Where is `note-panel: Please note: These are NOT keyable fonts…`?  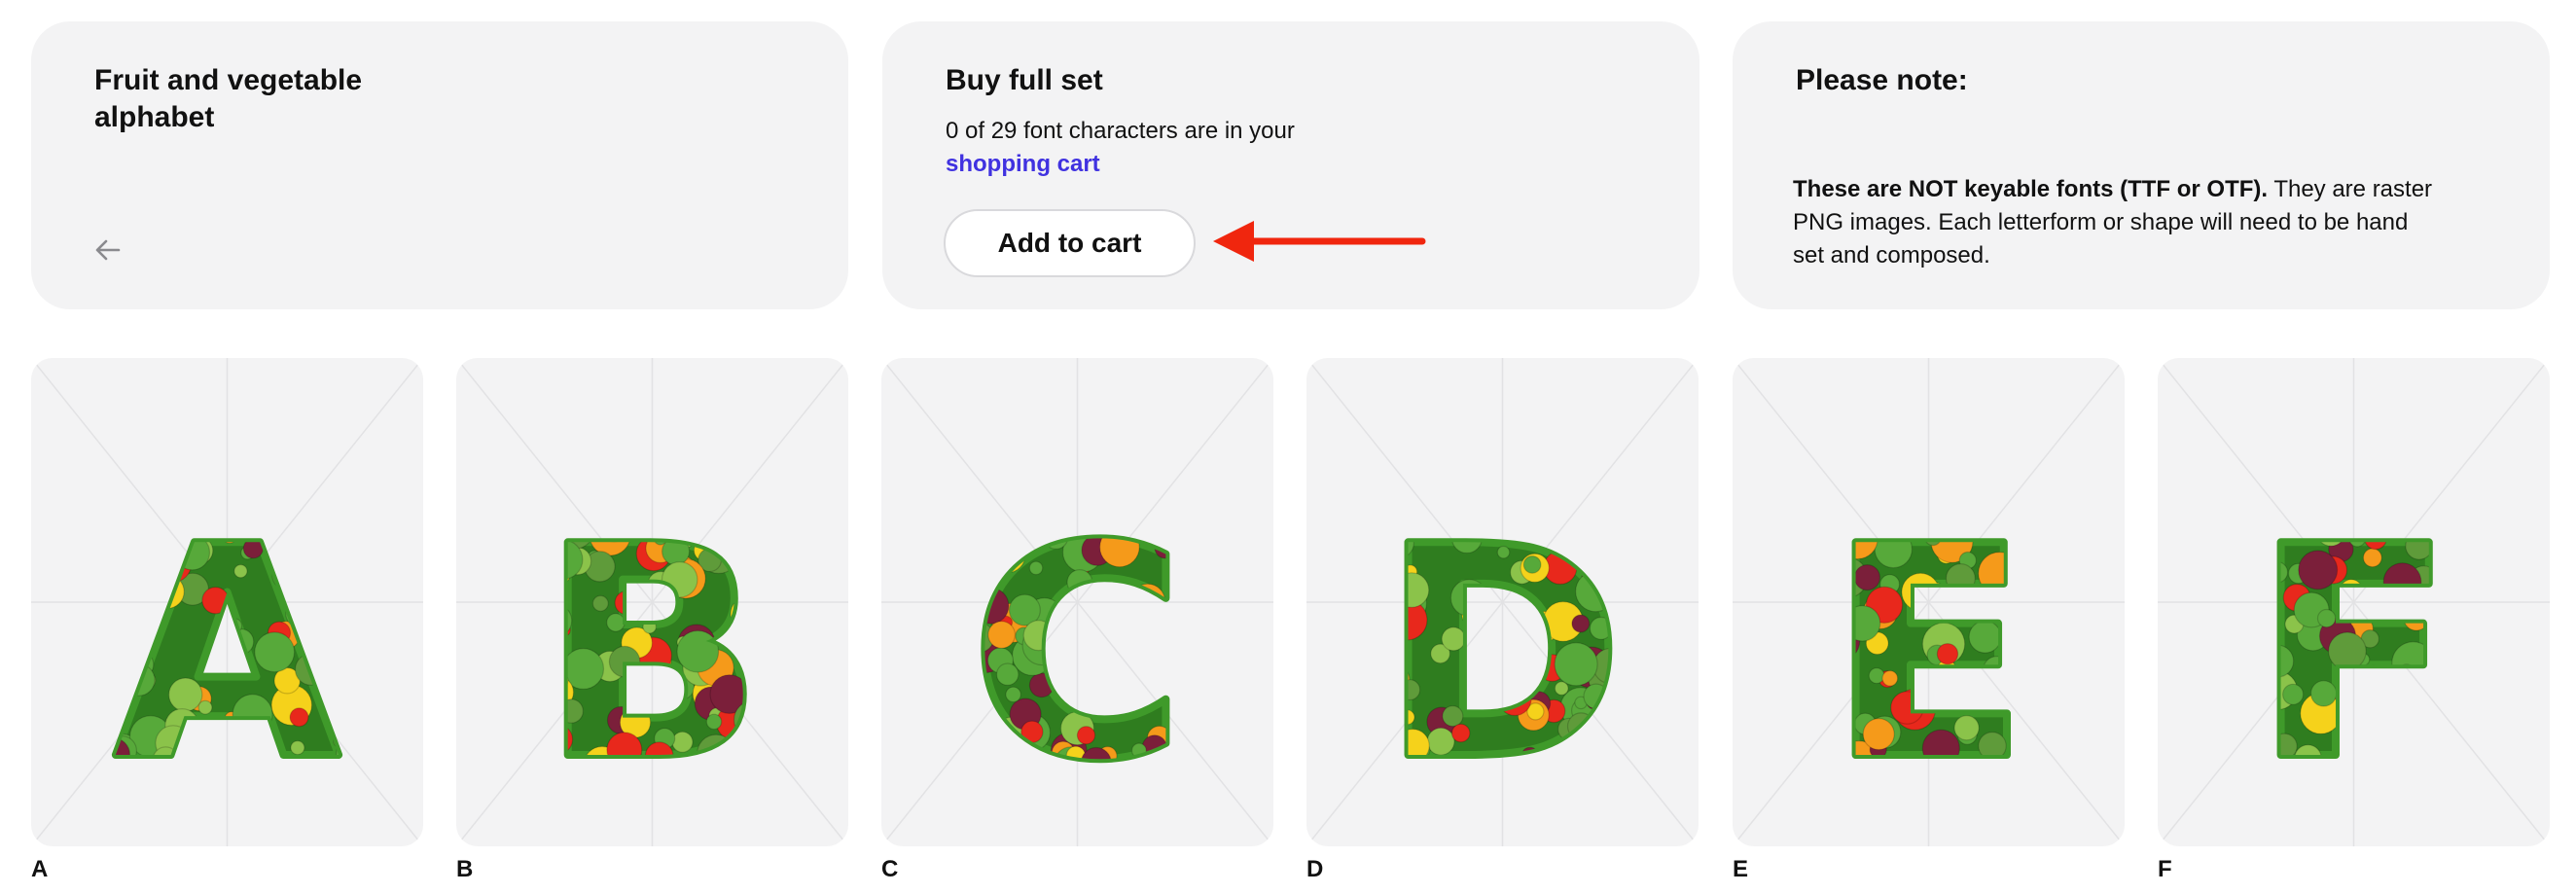
note-panel: Please note: These are NOT keyable fonts… is located at coordinates (2141, 165).